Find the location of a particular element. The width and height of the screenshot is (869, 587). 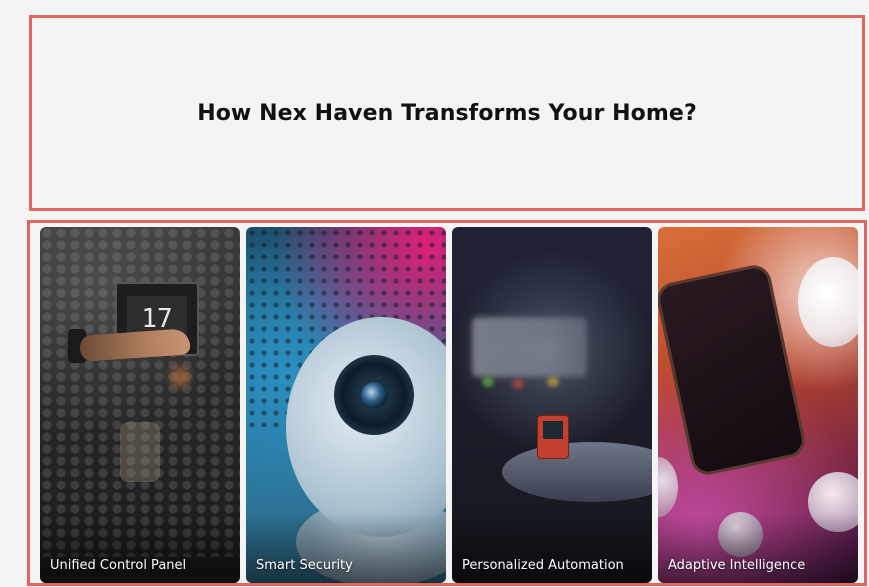

feature-card-label: Adaptive Intelligence is located at coordinates (737, 565).